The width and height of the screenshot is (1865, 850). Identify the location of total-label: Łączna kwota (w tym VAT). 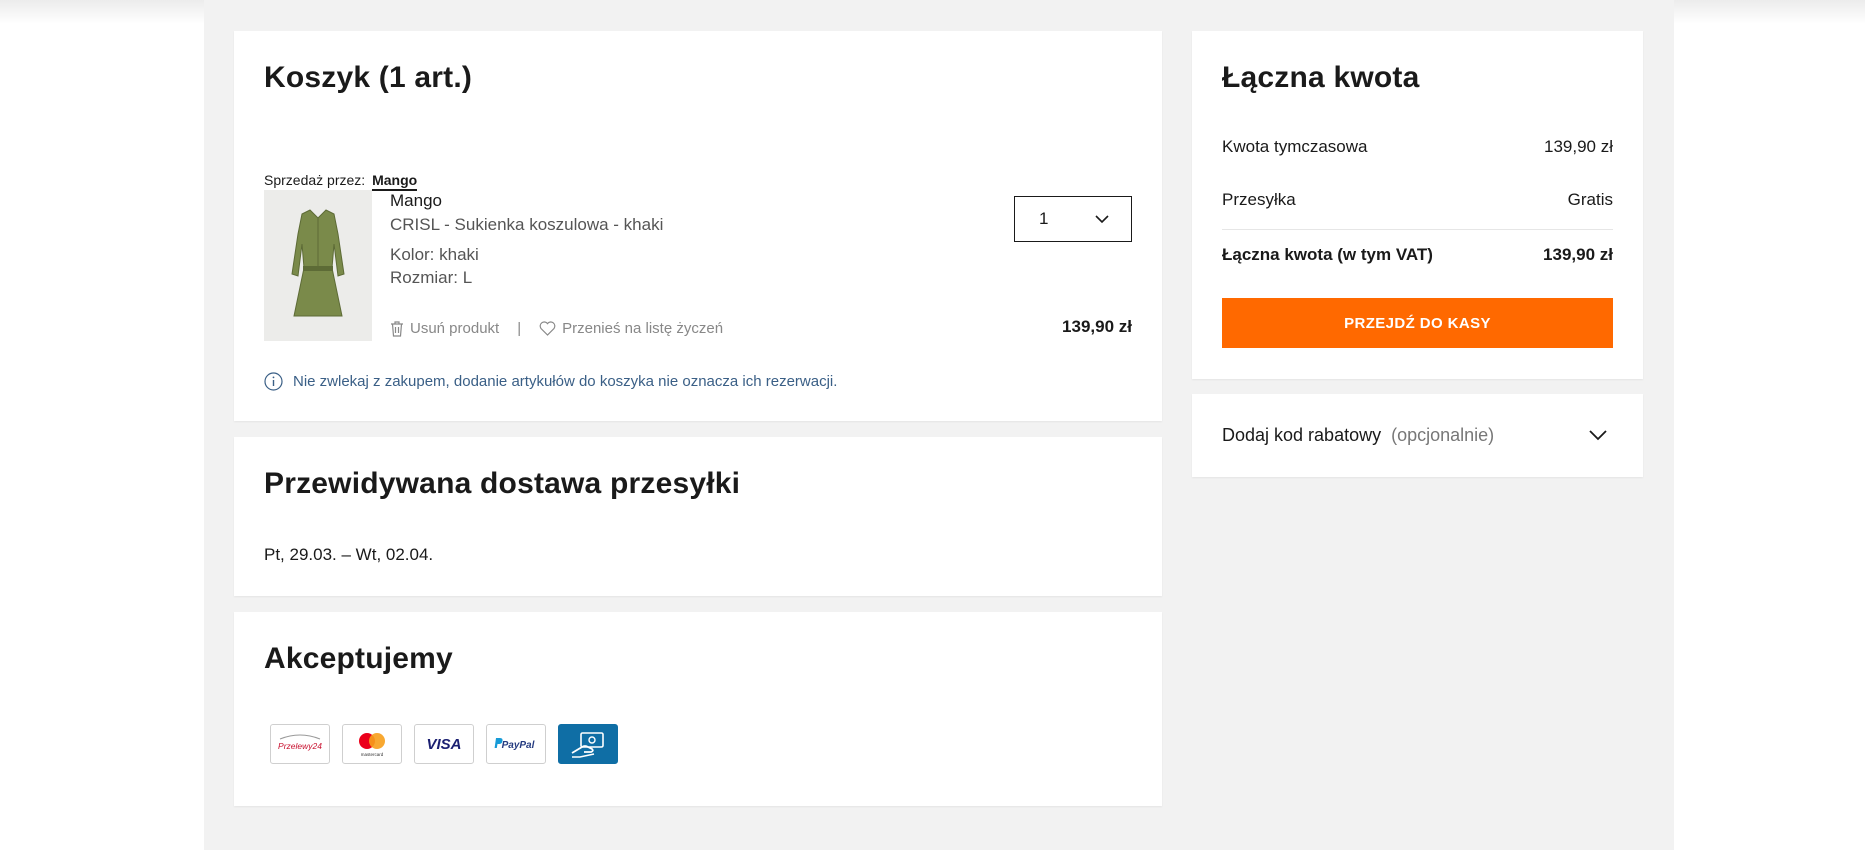
(1327, 254).